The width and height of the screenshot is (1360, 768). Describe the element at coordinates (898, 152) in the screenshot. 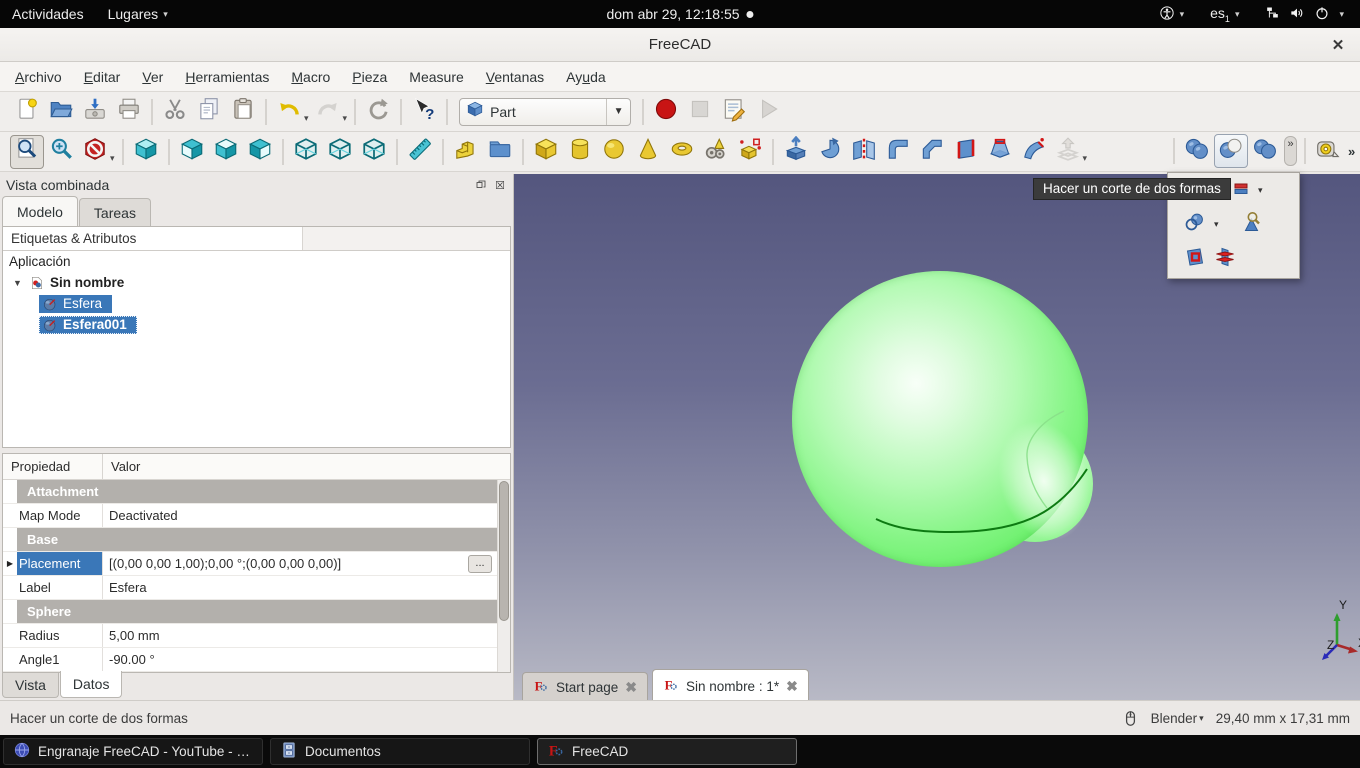

I see `fillet-button` at that location.